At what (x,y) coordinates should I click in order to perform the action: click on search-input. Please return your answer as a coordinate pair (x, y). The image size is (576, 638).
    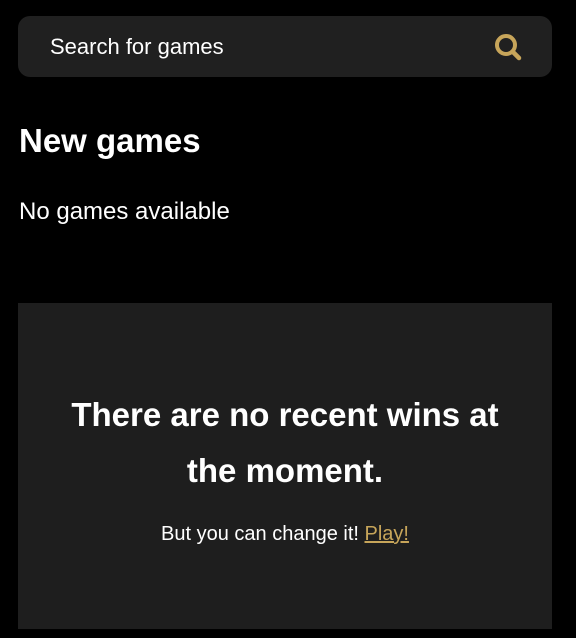
    Looking at the image, I should click on (271, 46).